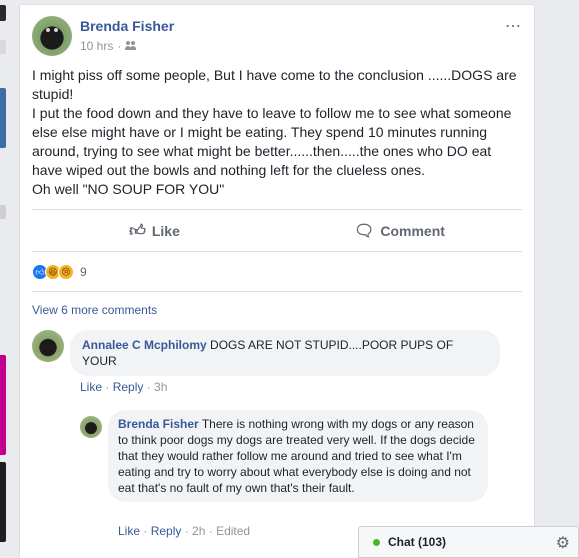 The image size is (579, 558). I want to click on comment-like-link: Like, so click(91, 387).